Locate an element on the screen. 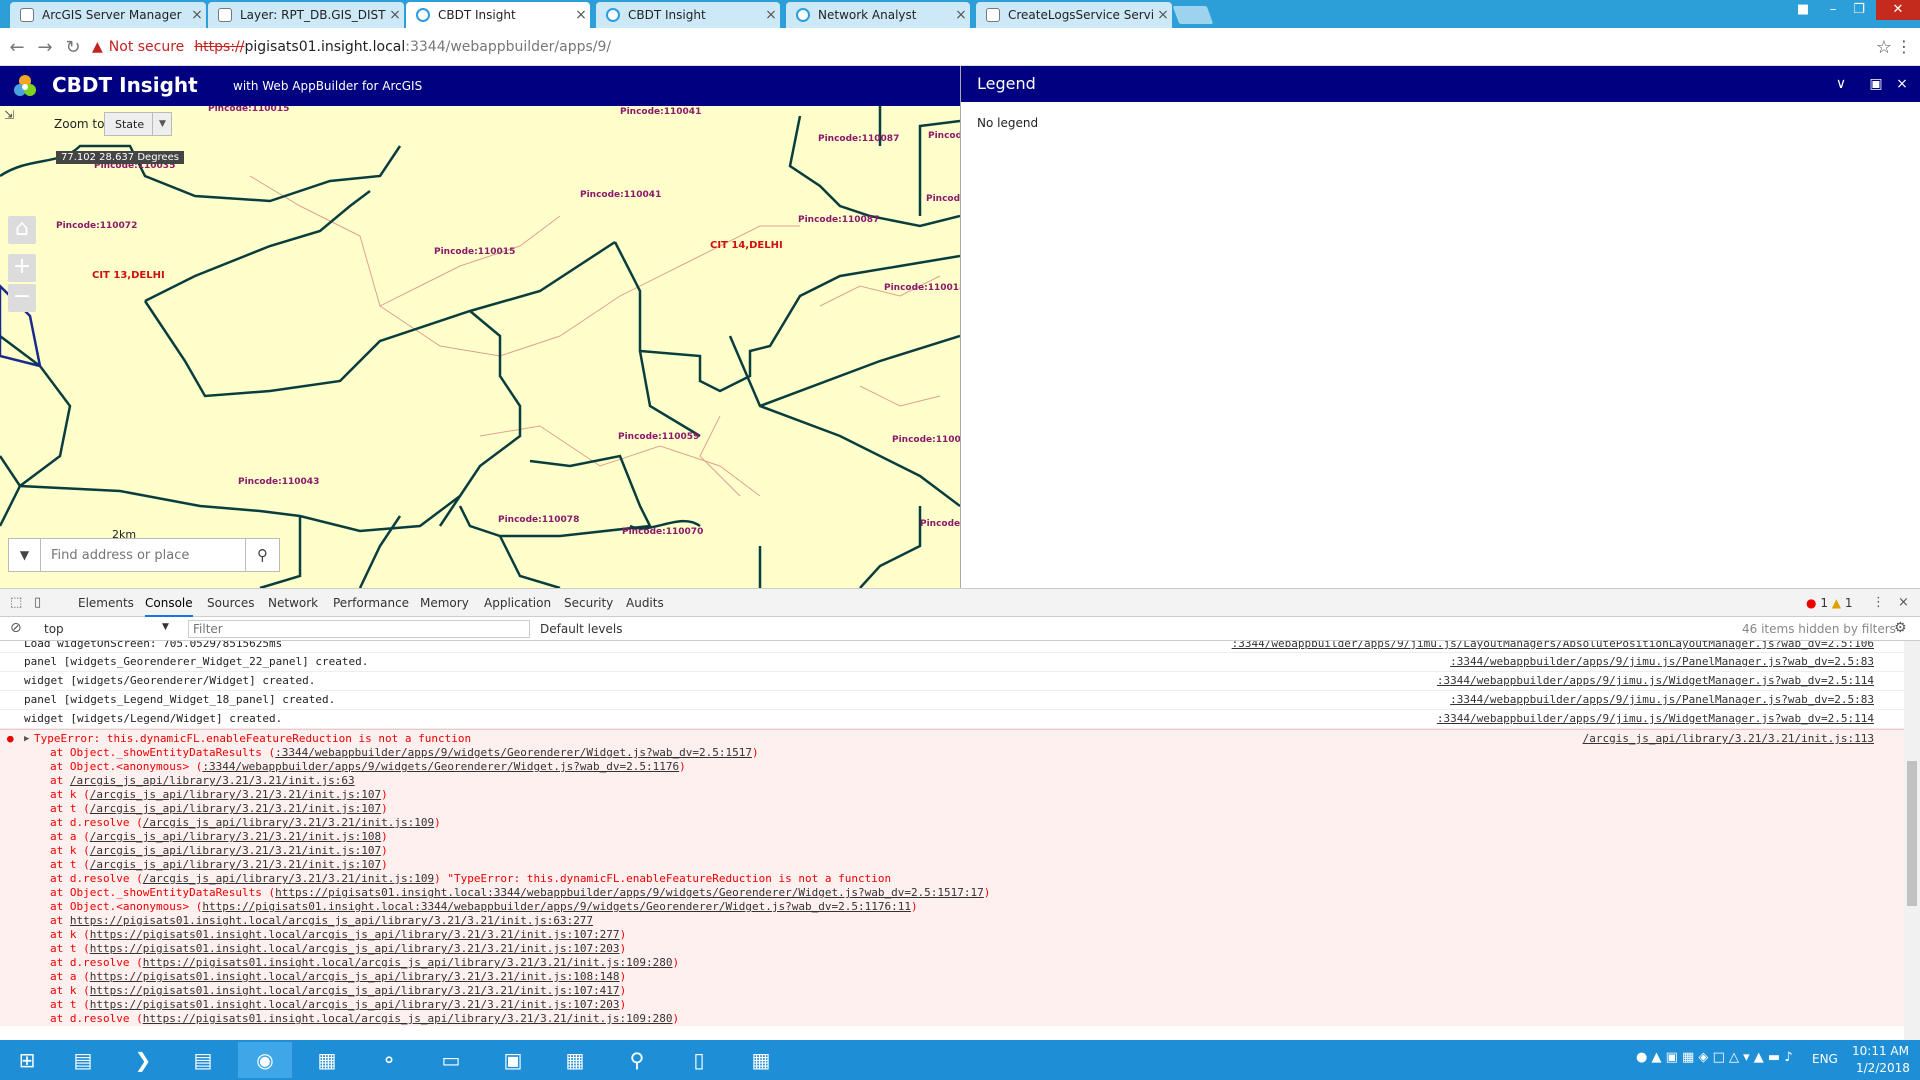 This screenshot has height=1080, width=1920. menu-icon: ⋮ is located at coordinates (1904, 46).